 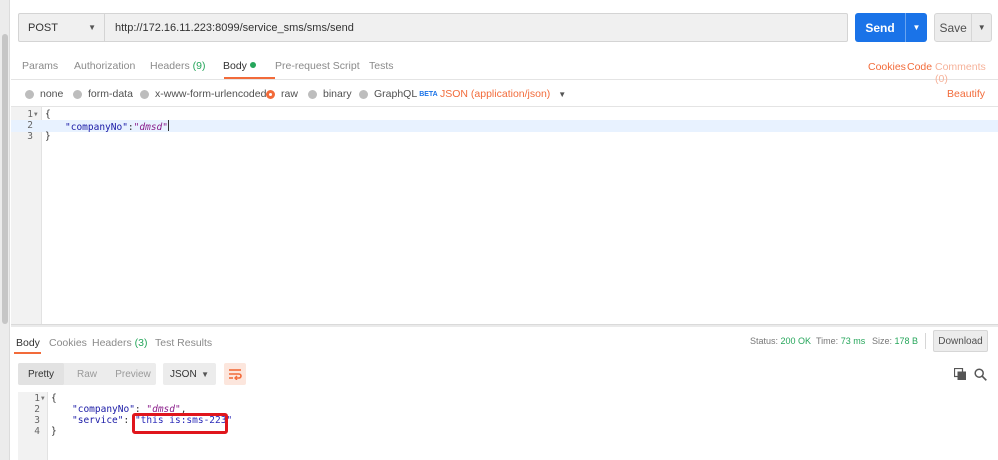 What do you see at coordinates (133, 374) in the screenshot?
I see `preview-button: Preview` at bounding box center [133, 374].